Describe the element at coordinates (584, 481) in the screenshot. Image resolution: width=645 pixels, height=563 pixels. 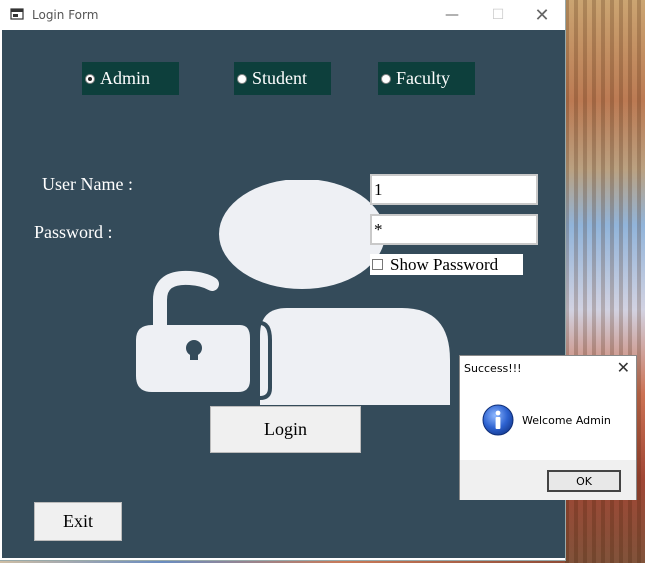
I see `ok-button: OK` at that location.